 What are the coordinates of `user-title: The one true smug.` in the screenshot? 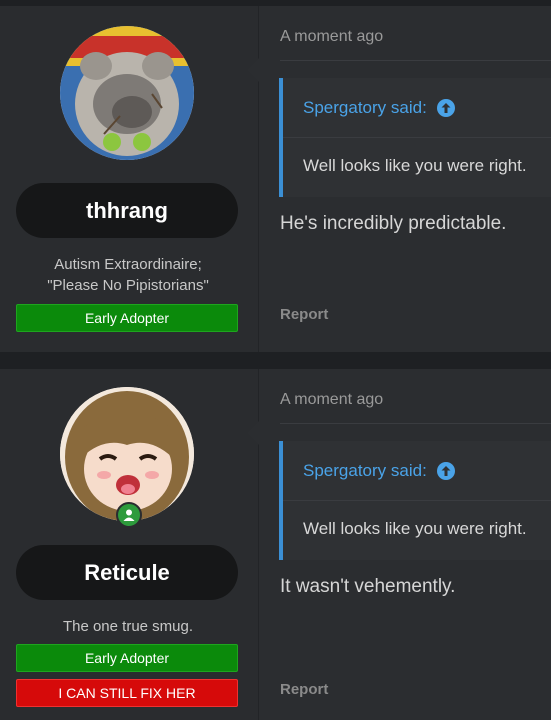 It's located at (128, 626).